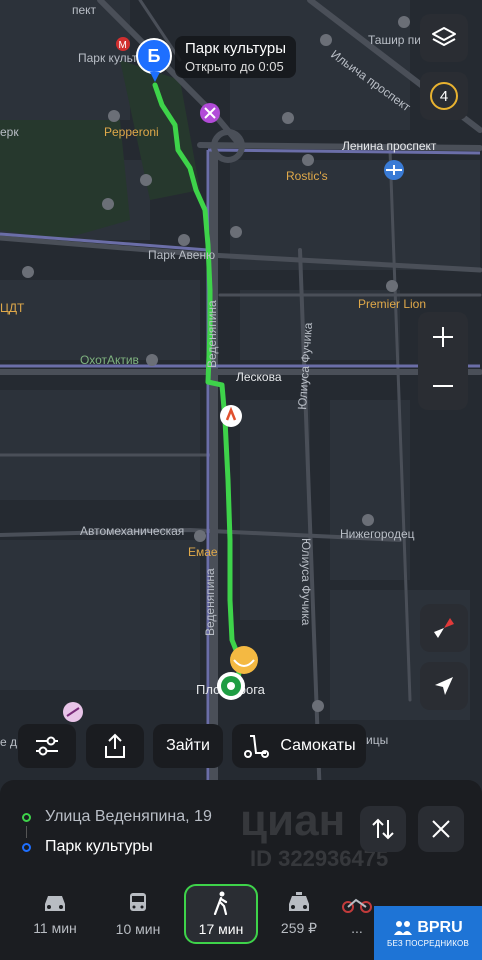 The image size is (482, 960). I want to click on map-label-vedenyapina-2: Веденяпина, so click(210, 602).